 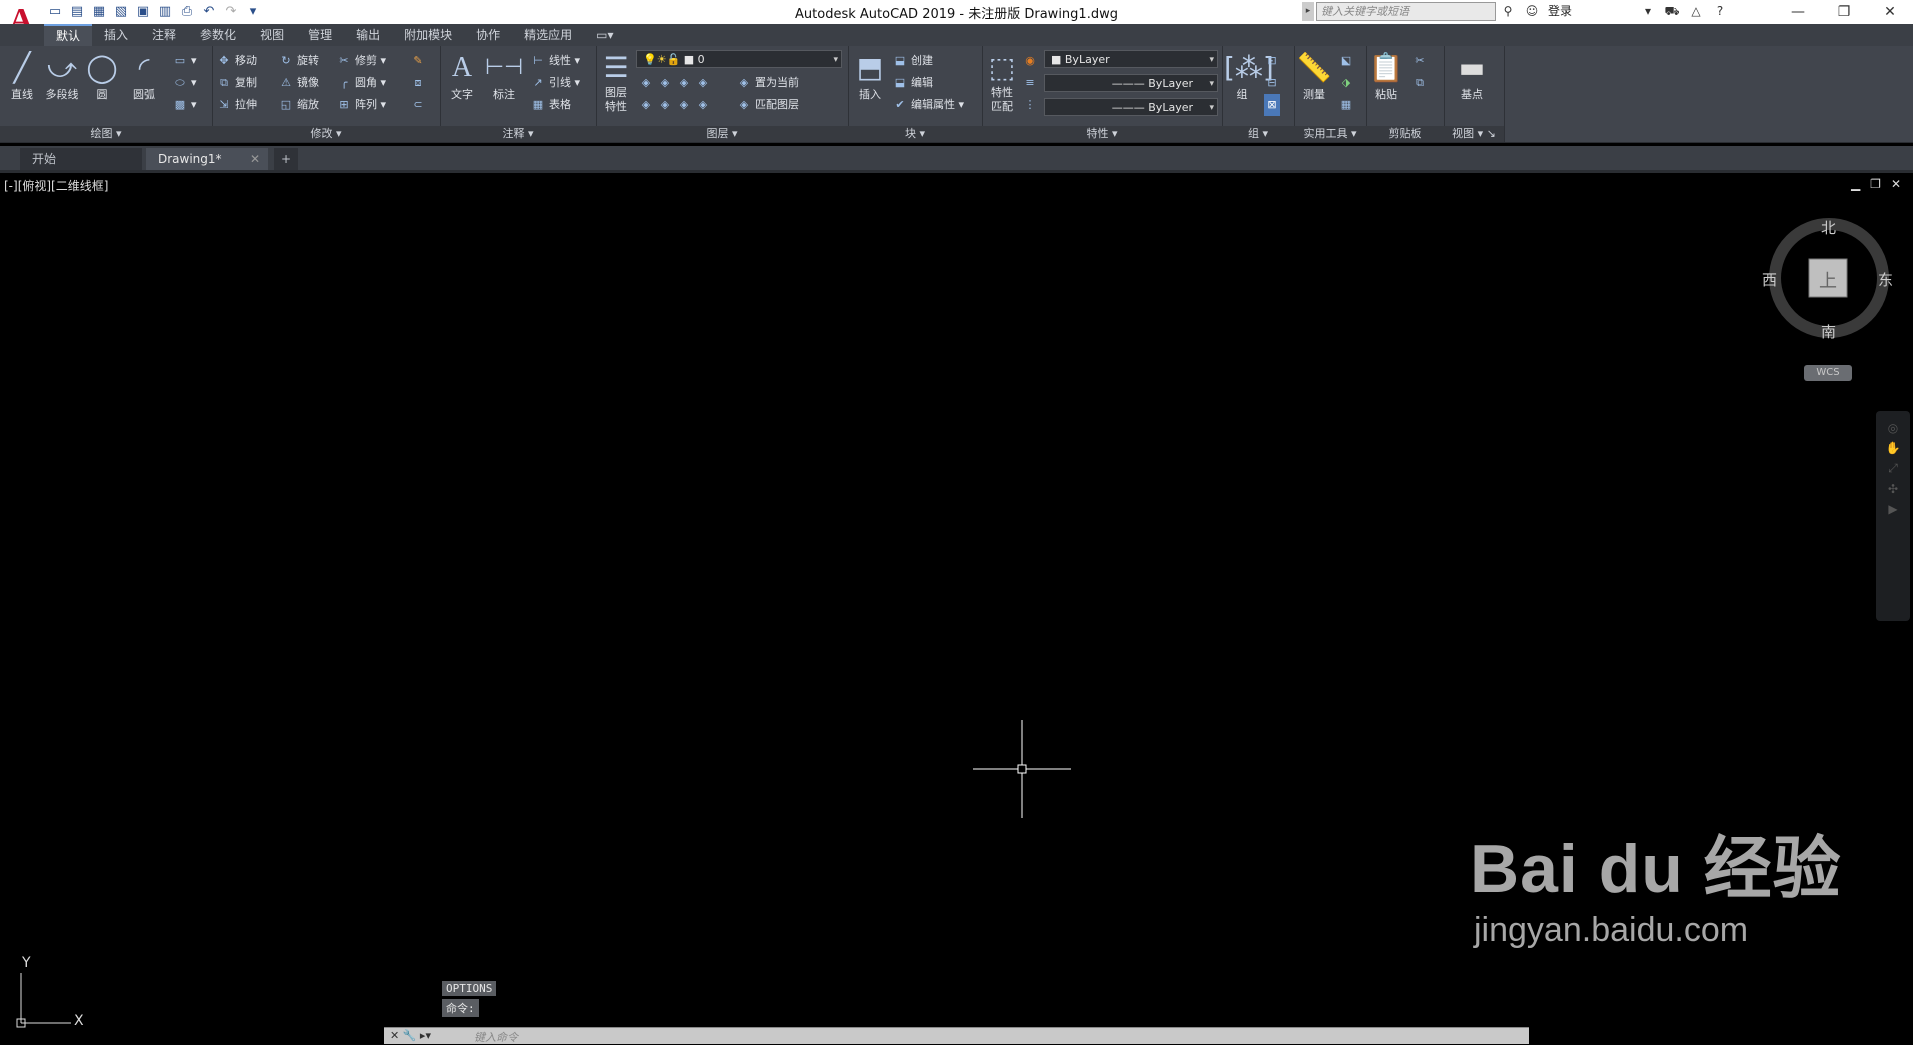 What do you see at coordinates (1892, 509) in the screenshot?
I see `showmotion-icon: ▶` at bounding box center [1892, 509].